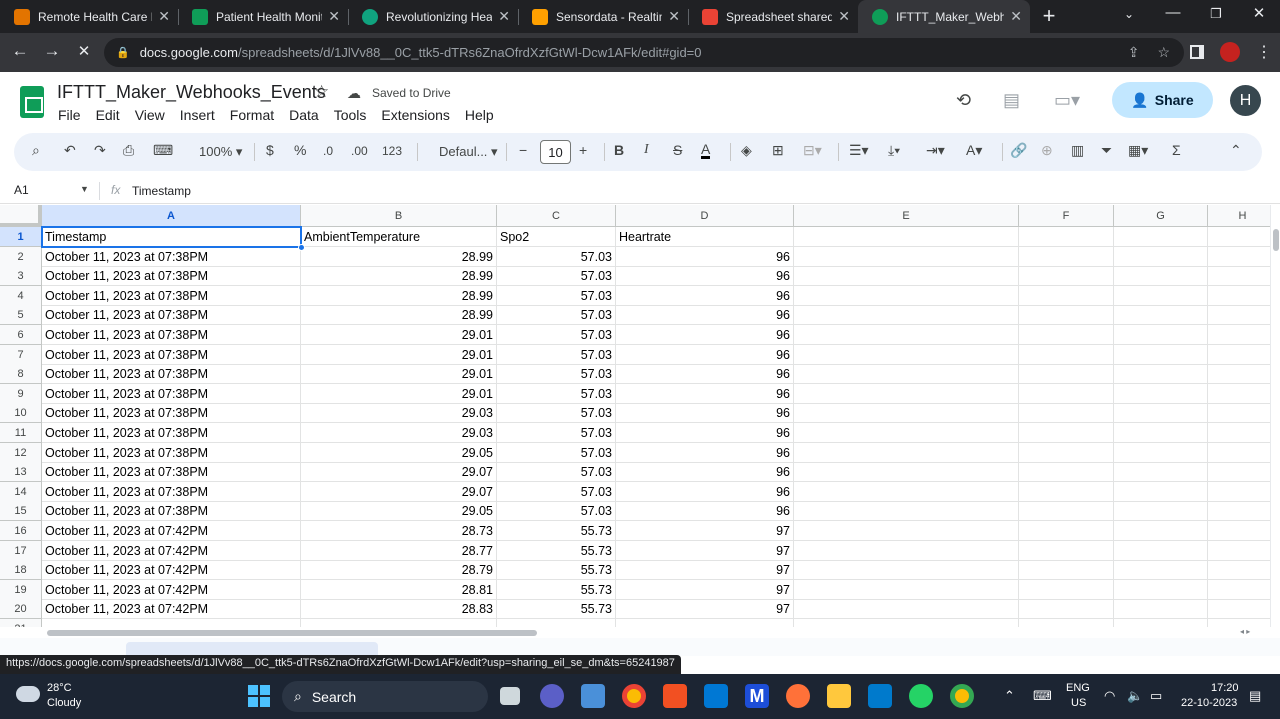 The image size is (1280, 719). I want to click on data-cell: 28.79, so click(399, 570).